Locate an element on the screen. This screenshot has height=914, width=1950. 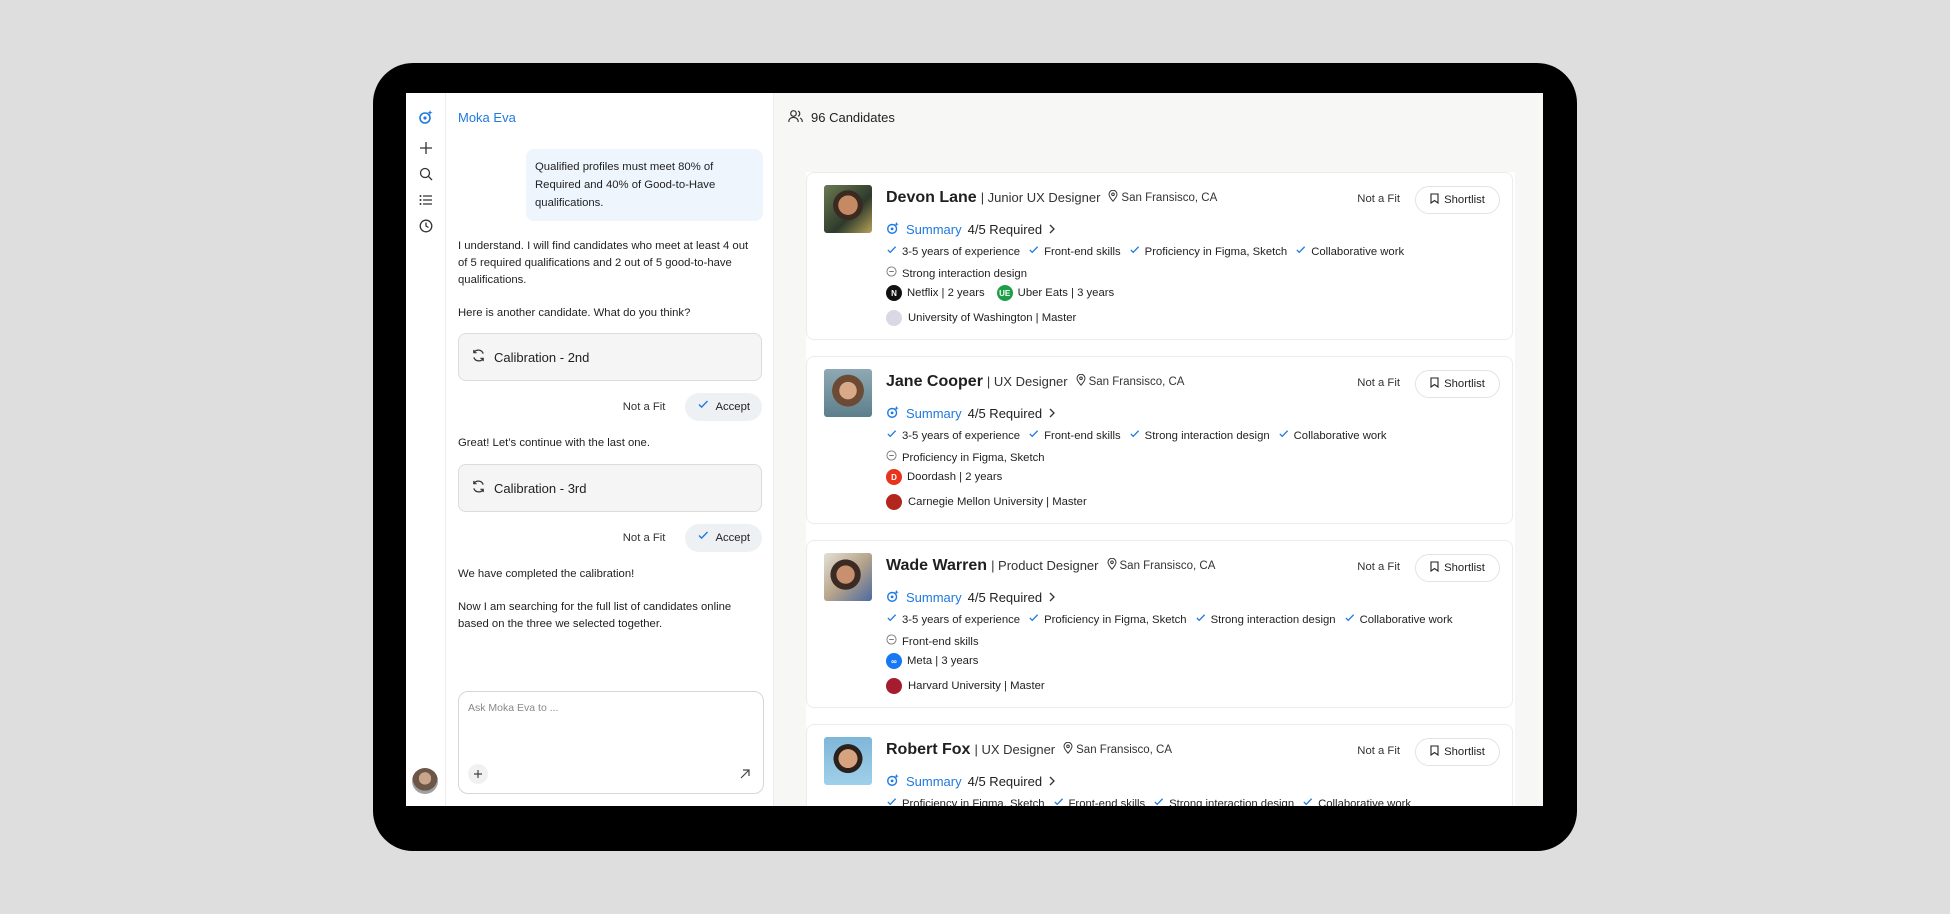
qualification-item: 3-5 years of experience is located at coordinates (953, 436).